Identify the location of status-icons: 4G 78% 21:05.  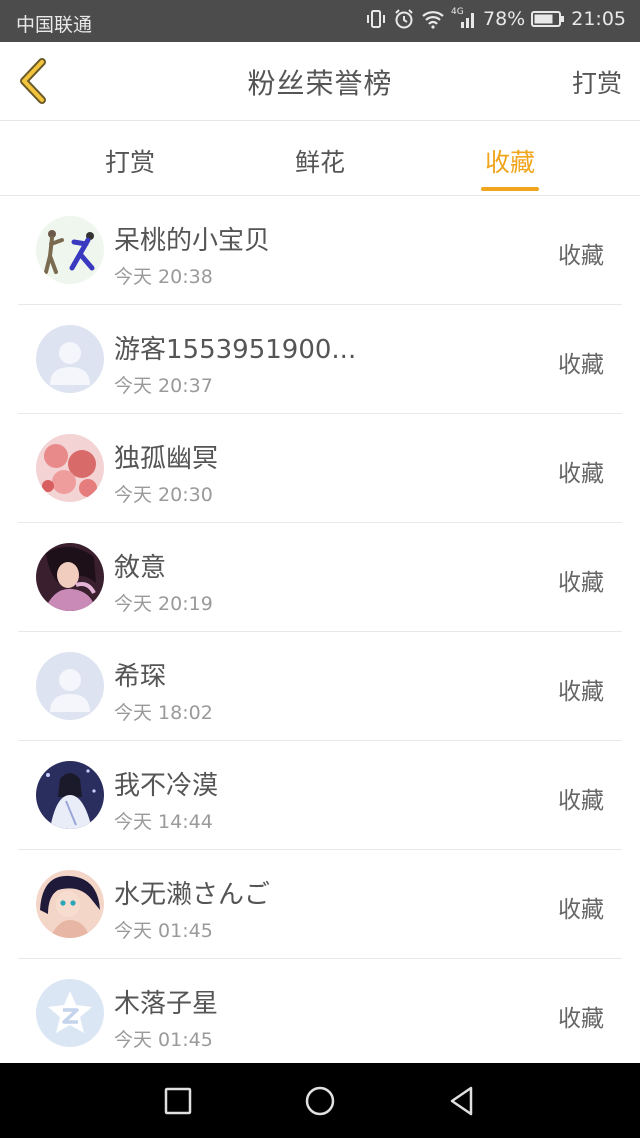
(495, 18).